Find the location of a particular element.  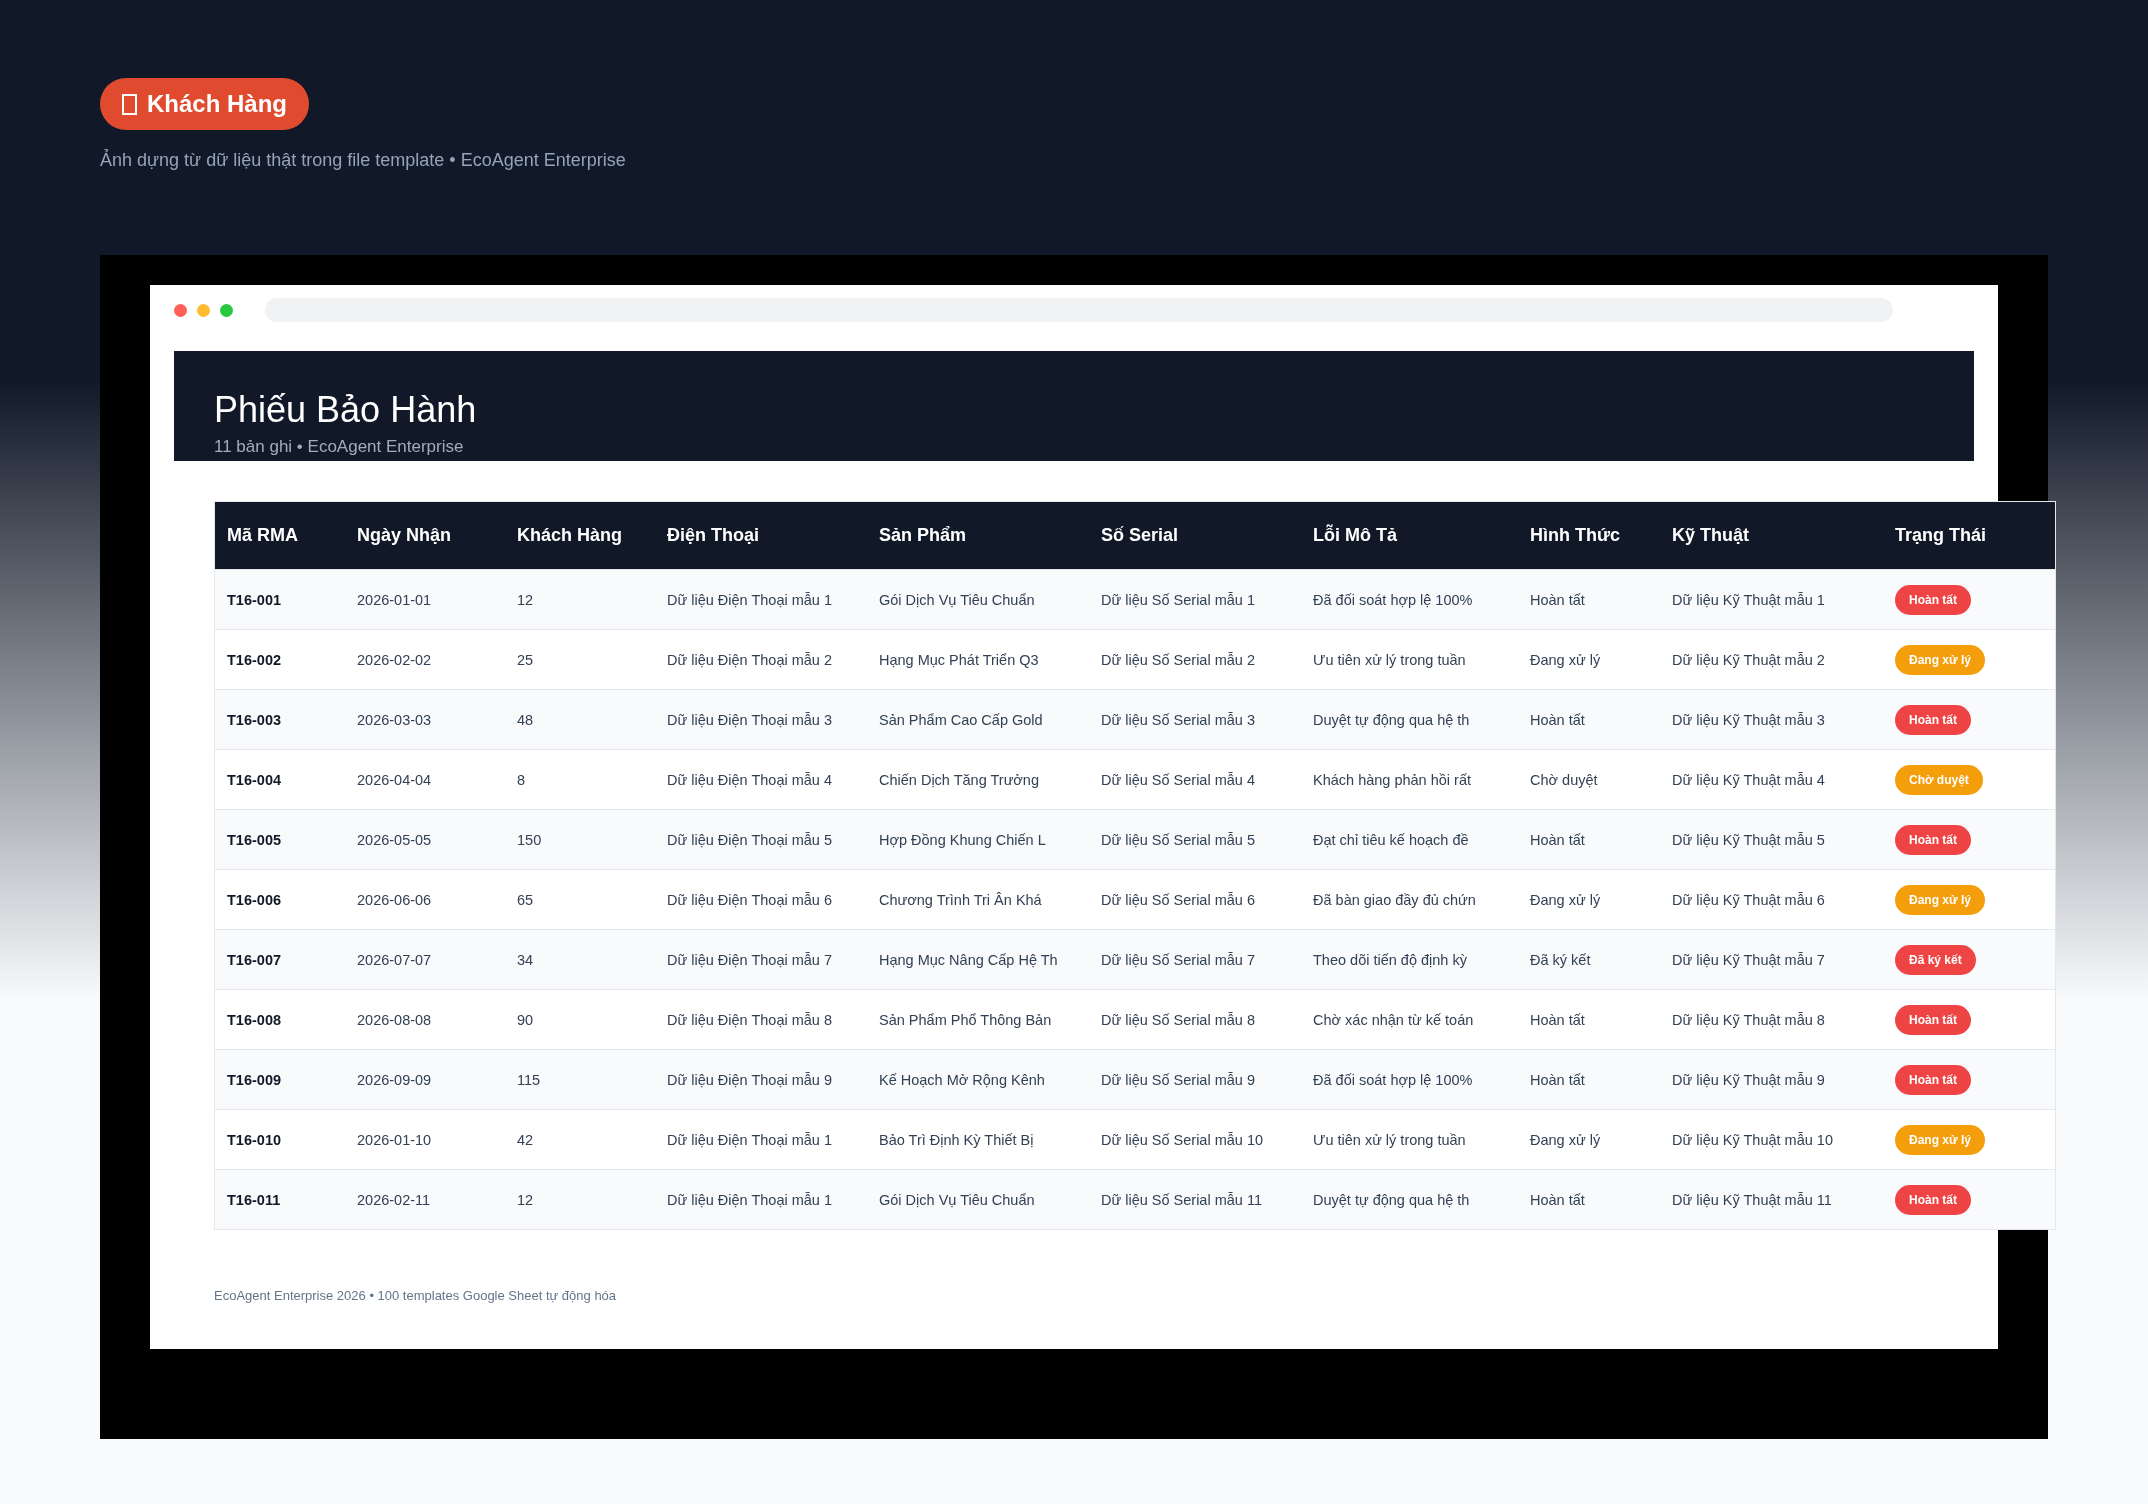

table-cell: T16-003 is located at coordinates (279, 719).